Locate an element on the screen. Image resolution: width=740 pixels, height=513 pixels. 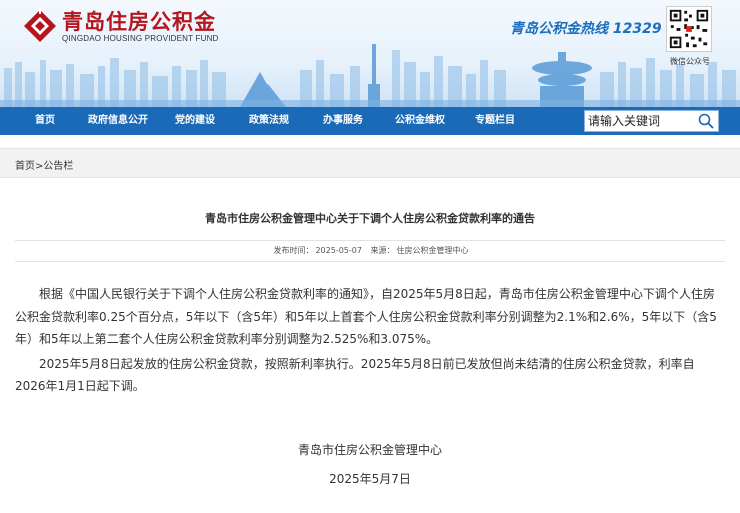
source-label: 来源： is located at coordinates (382, 250).